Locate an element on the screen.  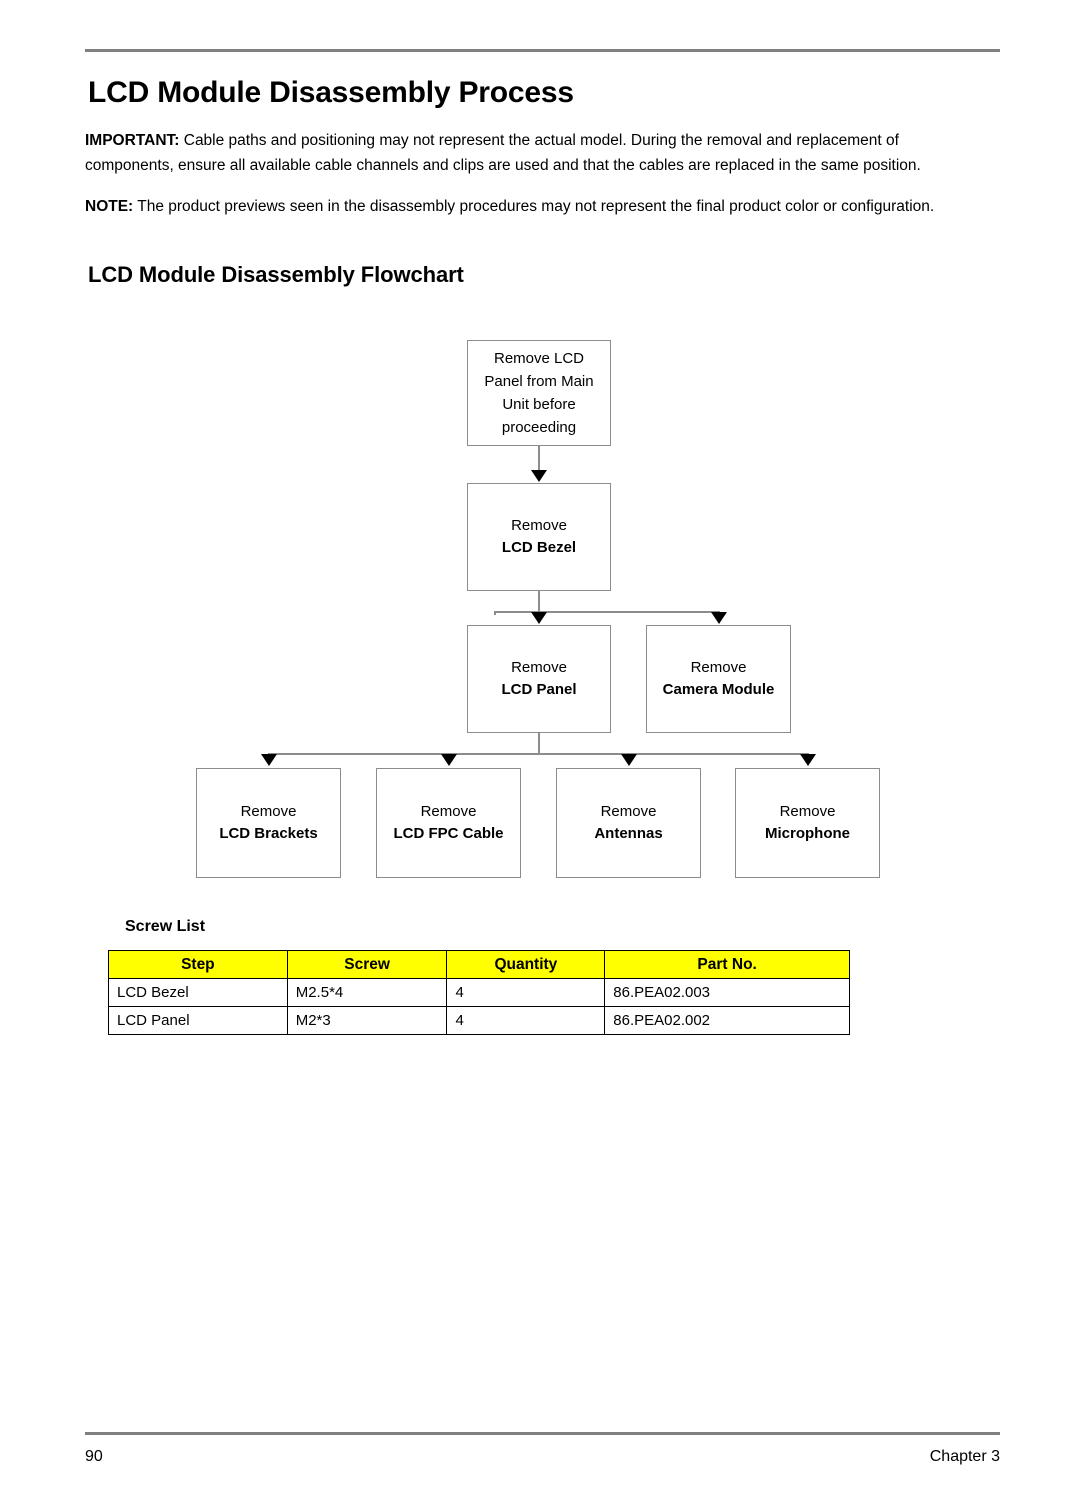
flow-bezel-action: Remove is located at coordinates (539, 525).